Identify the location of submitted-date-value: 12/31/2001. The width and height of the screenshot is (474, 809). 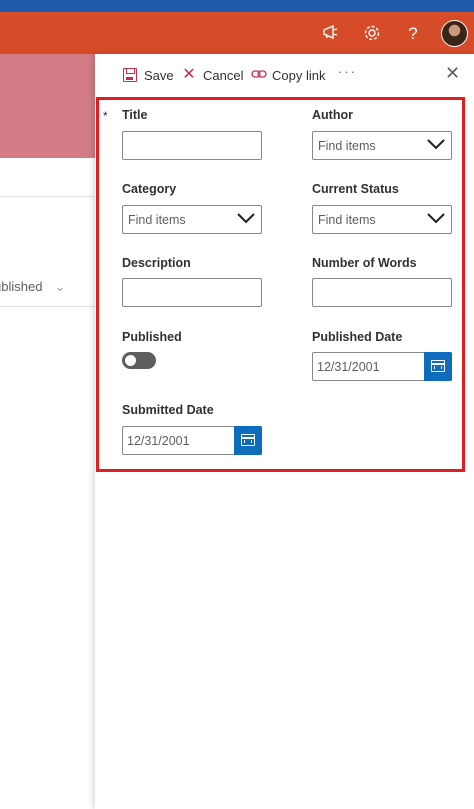
(158, 441).